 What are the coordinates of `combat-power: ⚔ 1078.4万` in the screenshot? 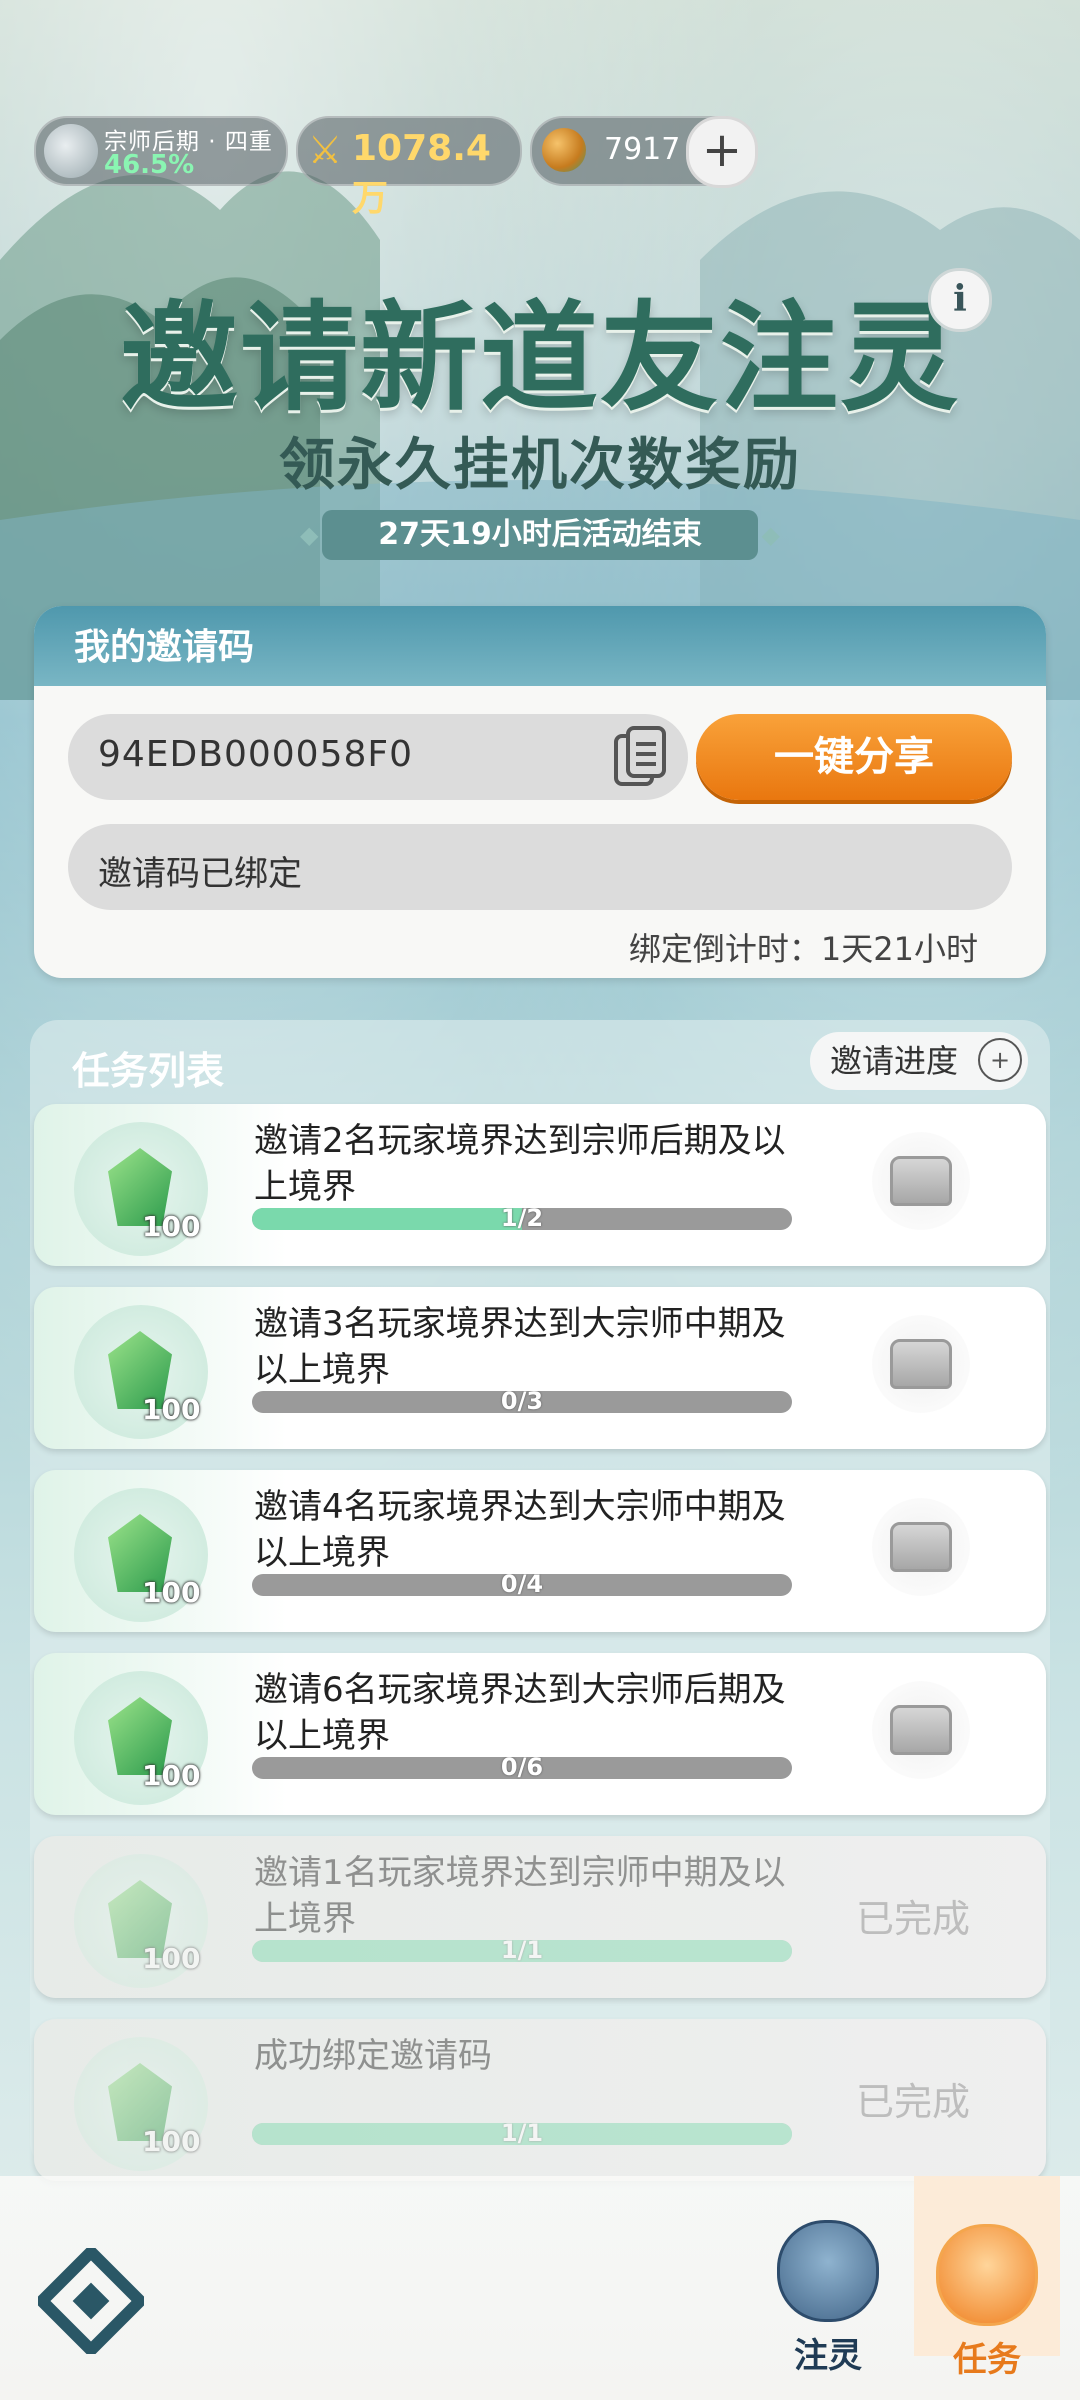 It's located at (409, 167).